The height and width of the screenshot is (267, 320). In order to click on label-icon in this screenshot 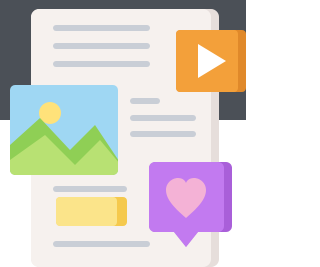, I will do `click(91, 211)`.